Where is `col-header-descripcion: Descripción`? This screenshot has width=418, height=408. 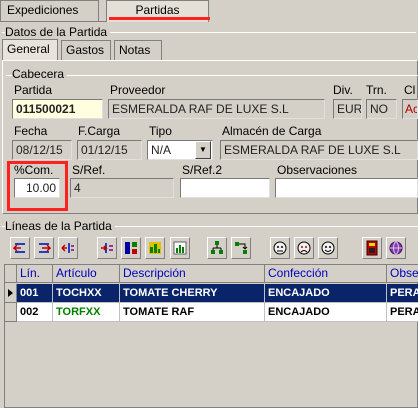 col-header-descripcion: Descripción is located at coordinates (192, 274).